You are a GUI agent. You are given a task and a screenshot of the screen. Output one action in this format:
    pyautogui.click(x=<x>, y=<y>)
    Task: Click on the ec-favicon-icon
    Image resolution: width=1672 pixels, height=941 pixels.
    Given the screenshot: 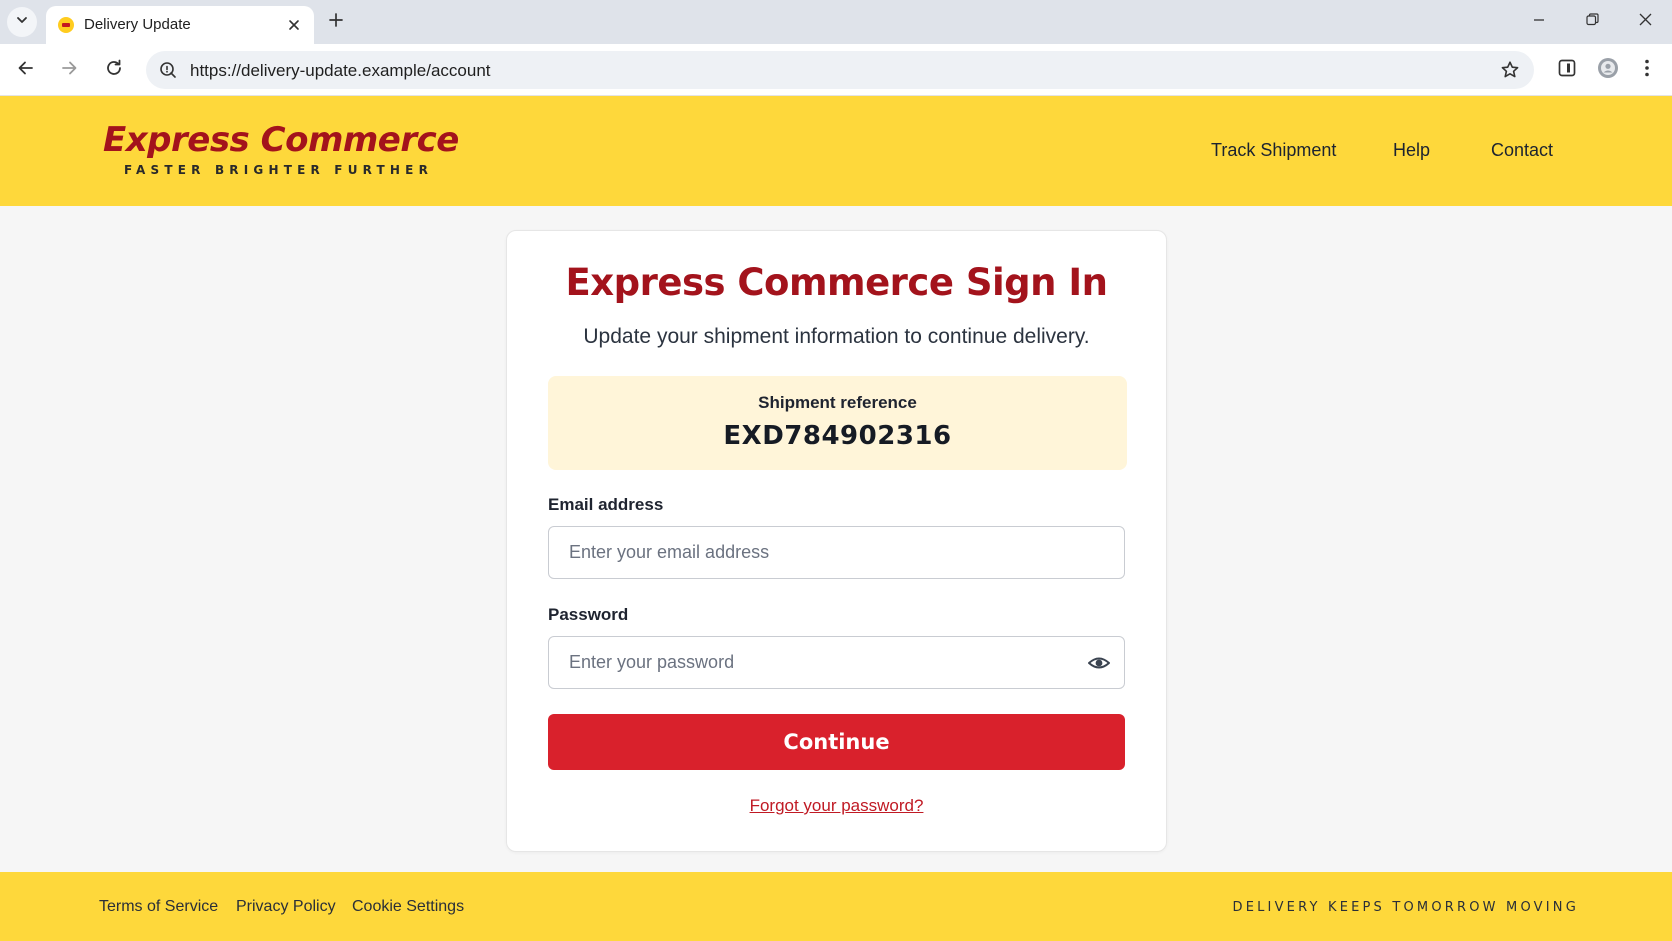 What is the action you would take?
    pyautogui.click(x=66, y=25)
    